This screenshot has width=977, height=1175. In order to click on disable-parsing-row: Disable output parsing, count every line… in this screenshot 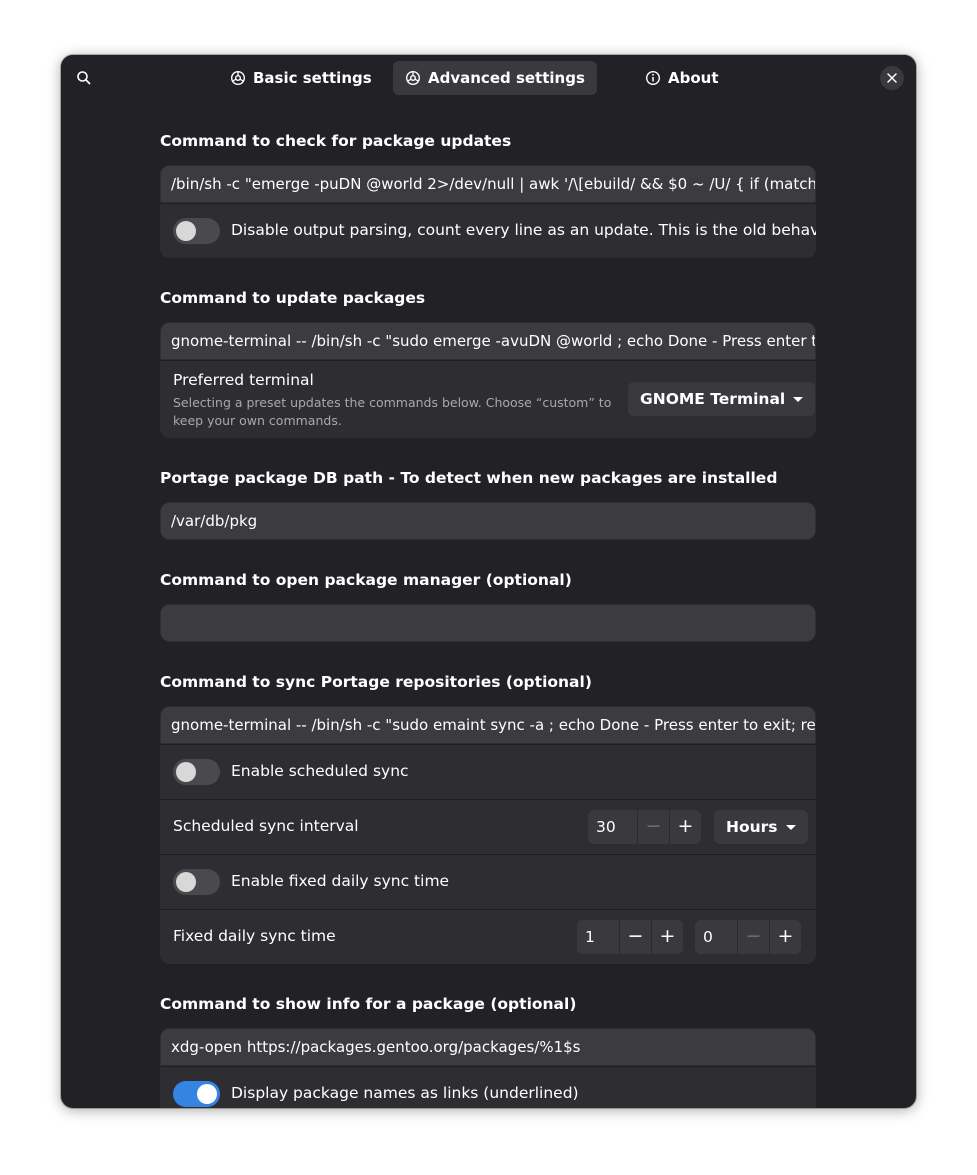, I will do `click(488, 230)`.